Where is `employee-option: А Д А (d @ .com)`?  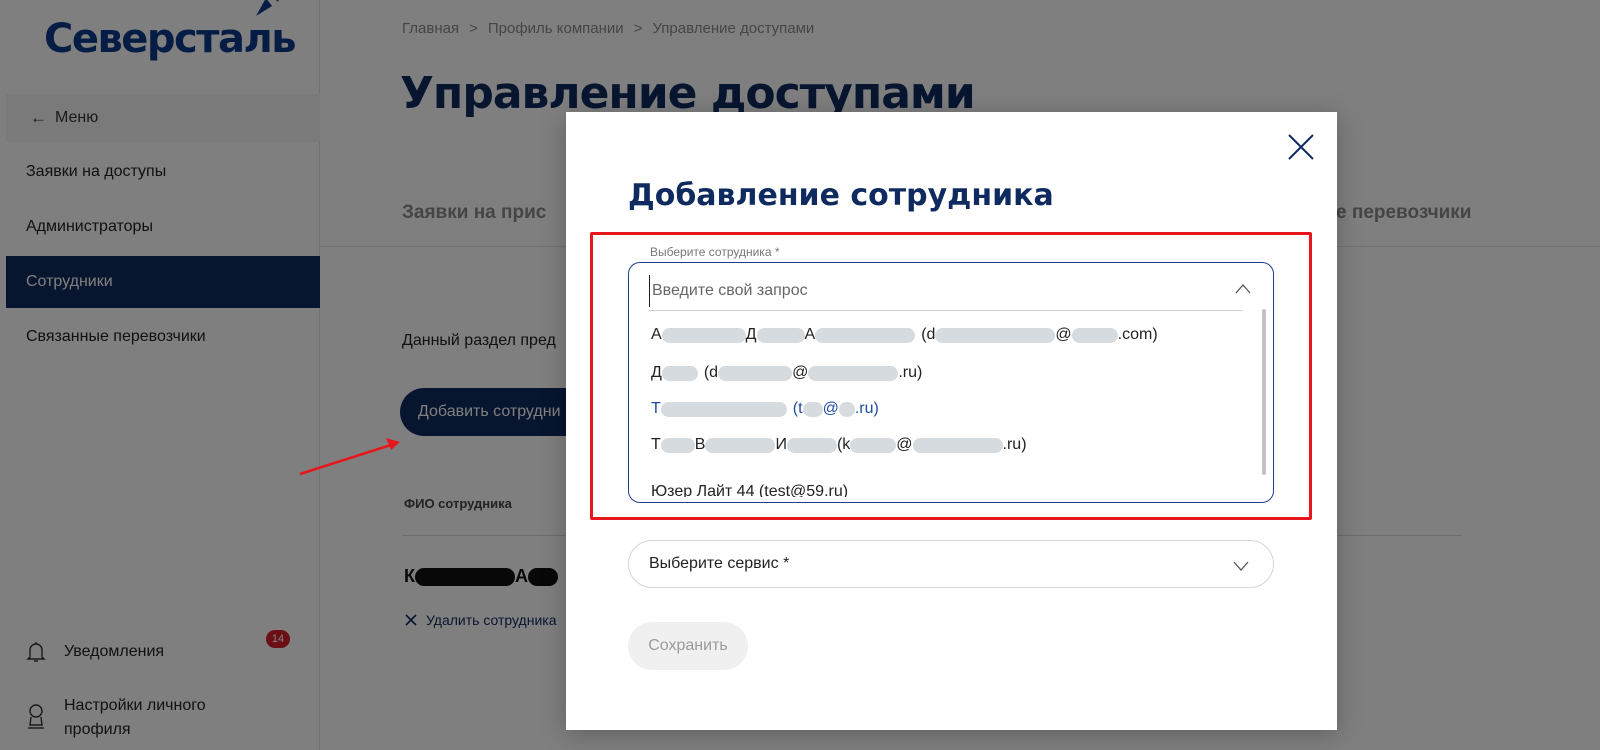
employee-option: А Д А (d @ .com) is located at coordinates (904, 335).